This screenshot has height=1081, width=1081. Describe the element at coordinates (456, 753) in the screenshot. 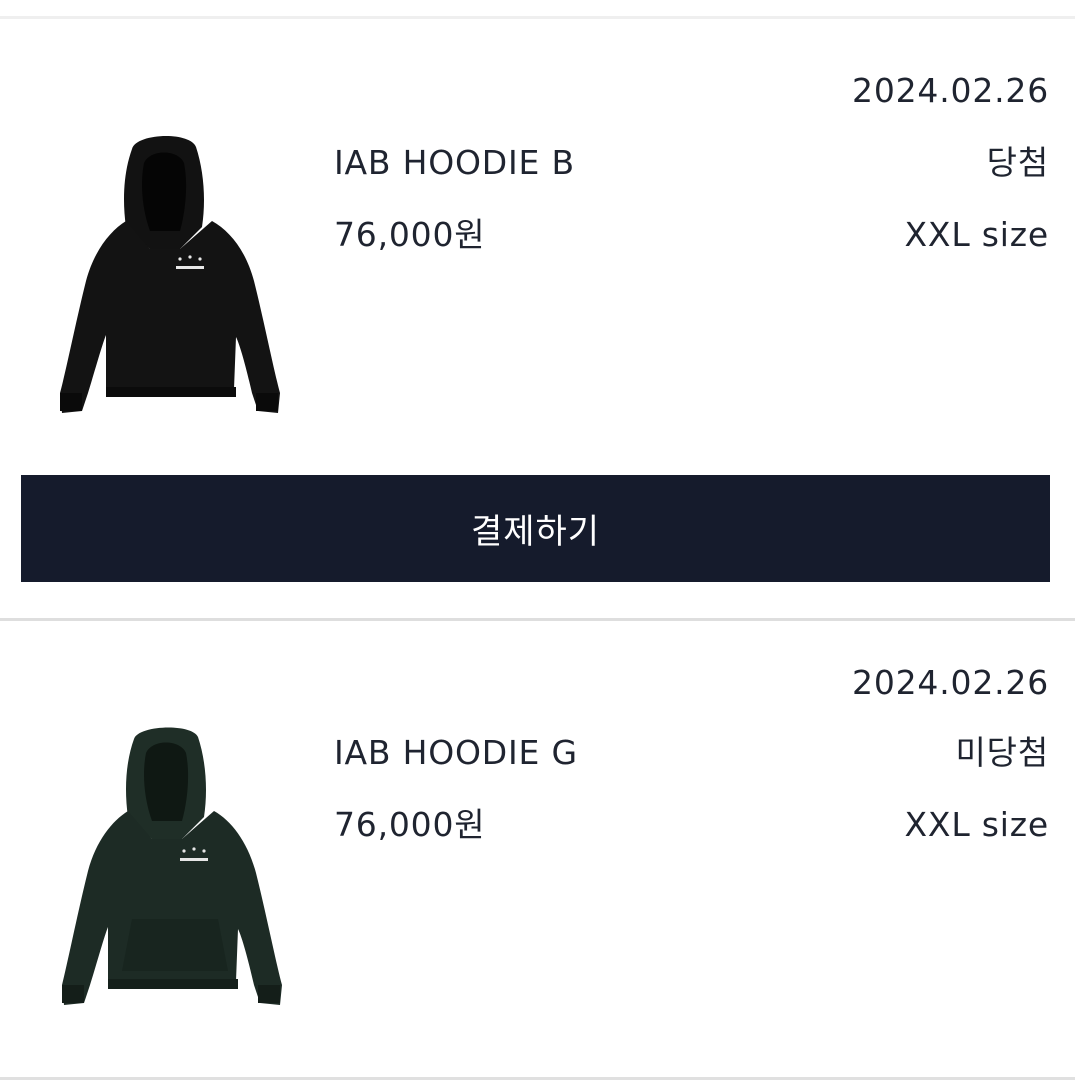

I see `product-name: IAB HOODIE G` at that location.